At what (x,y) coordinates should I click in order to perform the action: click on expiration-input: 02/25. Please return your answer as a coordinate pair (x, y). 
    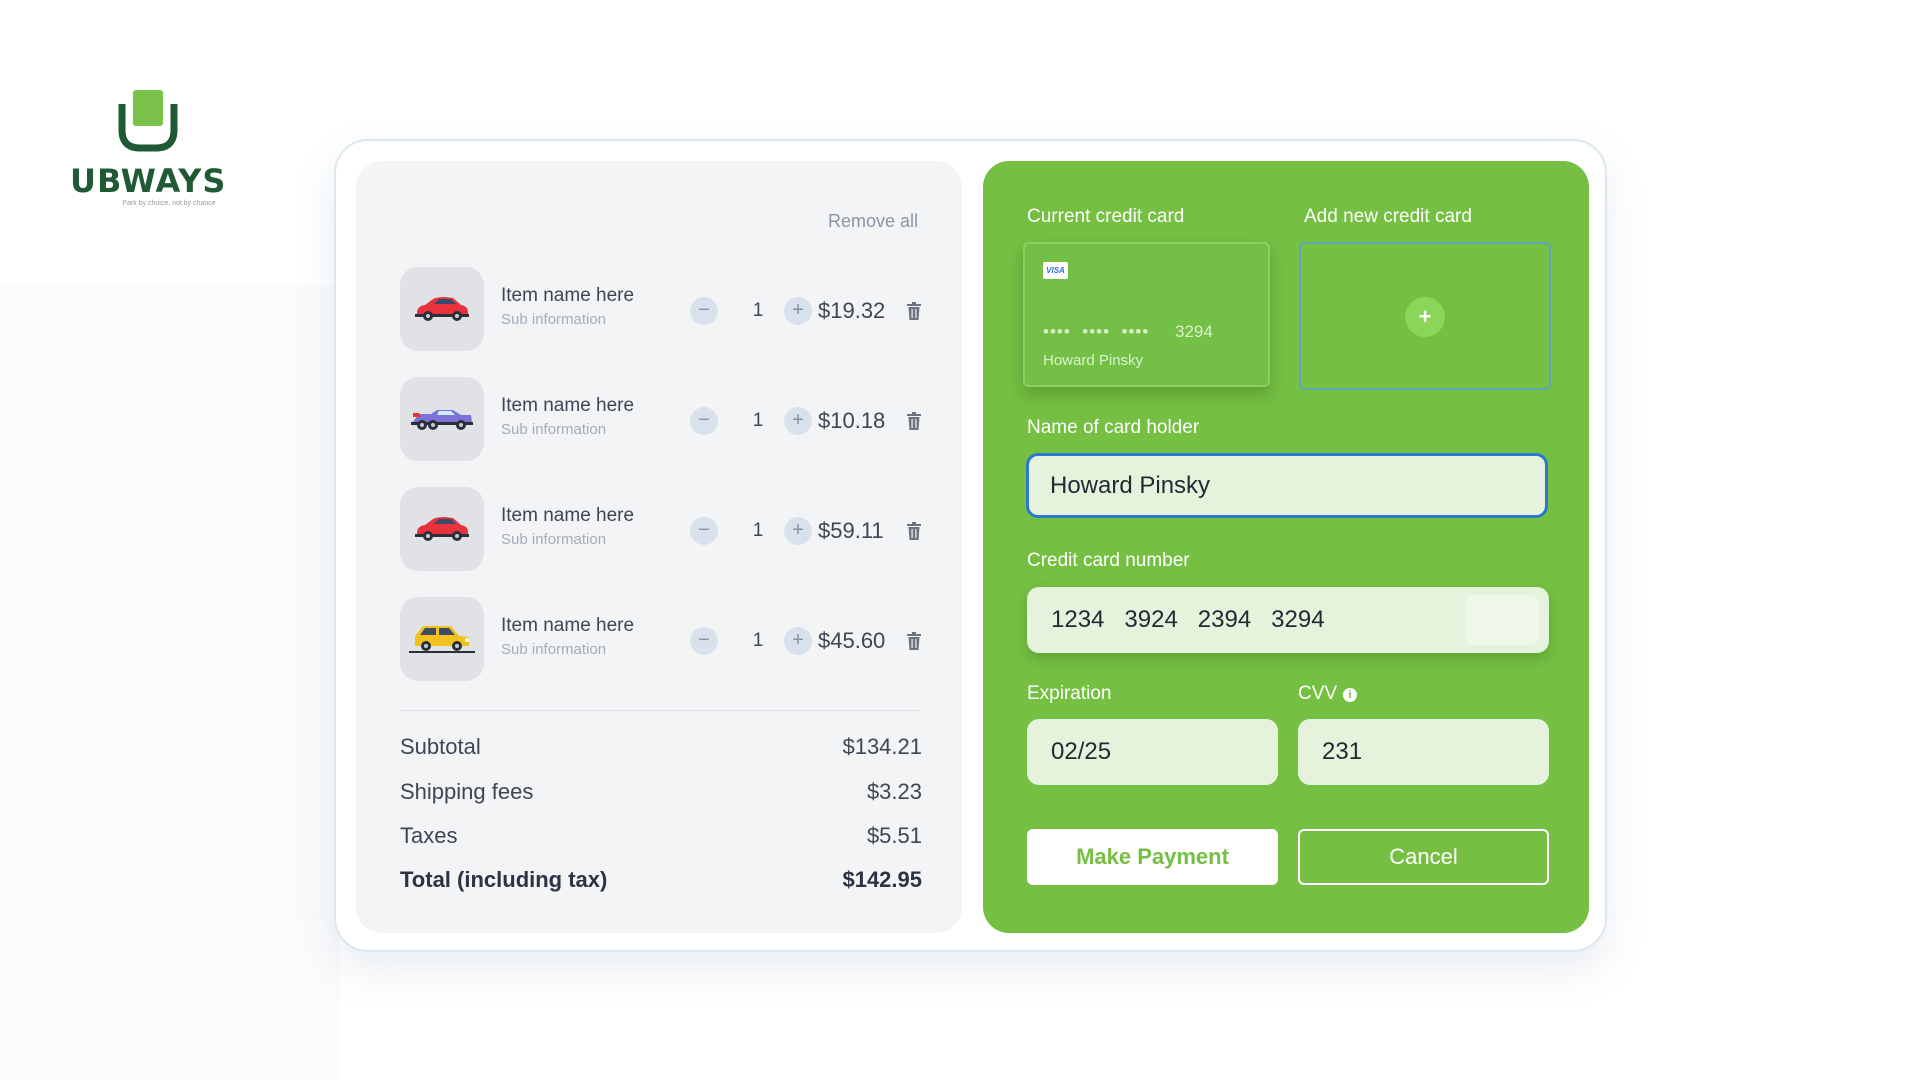
    Looking at the image, I should click on (1152, 752).